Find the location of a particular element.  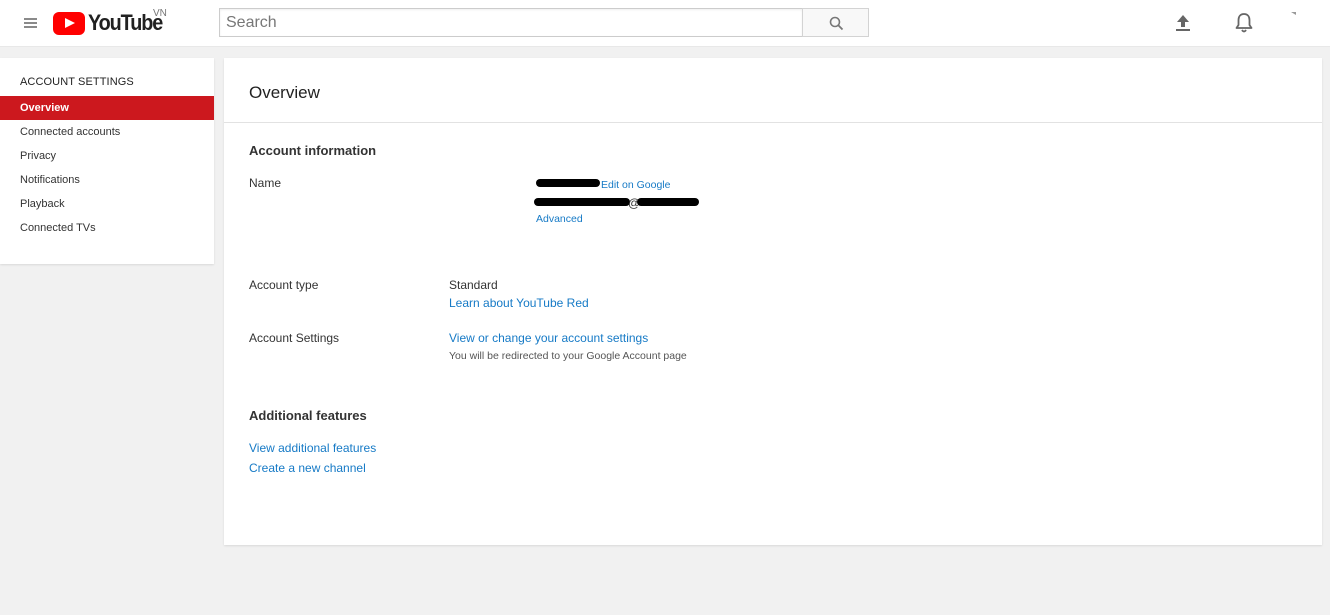

upload-icon is located at coordinates (1183, 23).